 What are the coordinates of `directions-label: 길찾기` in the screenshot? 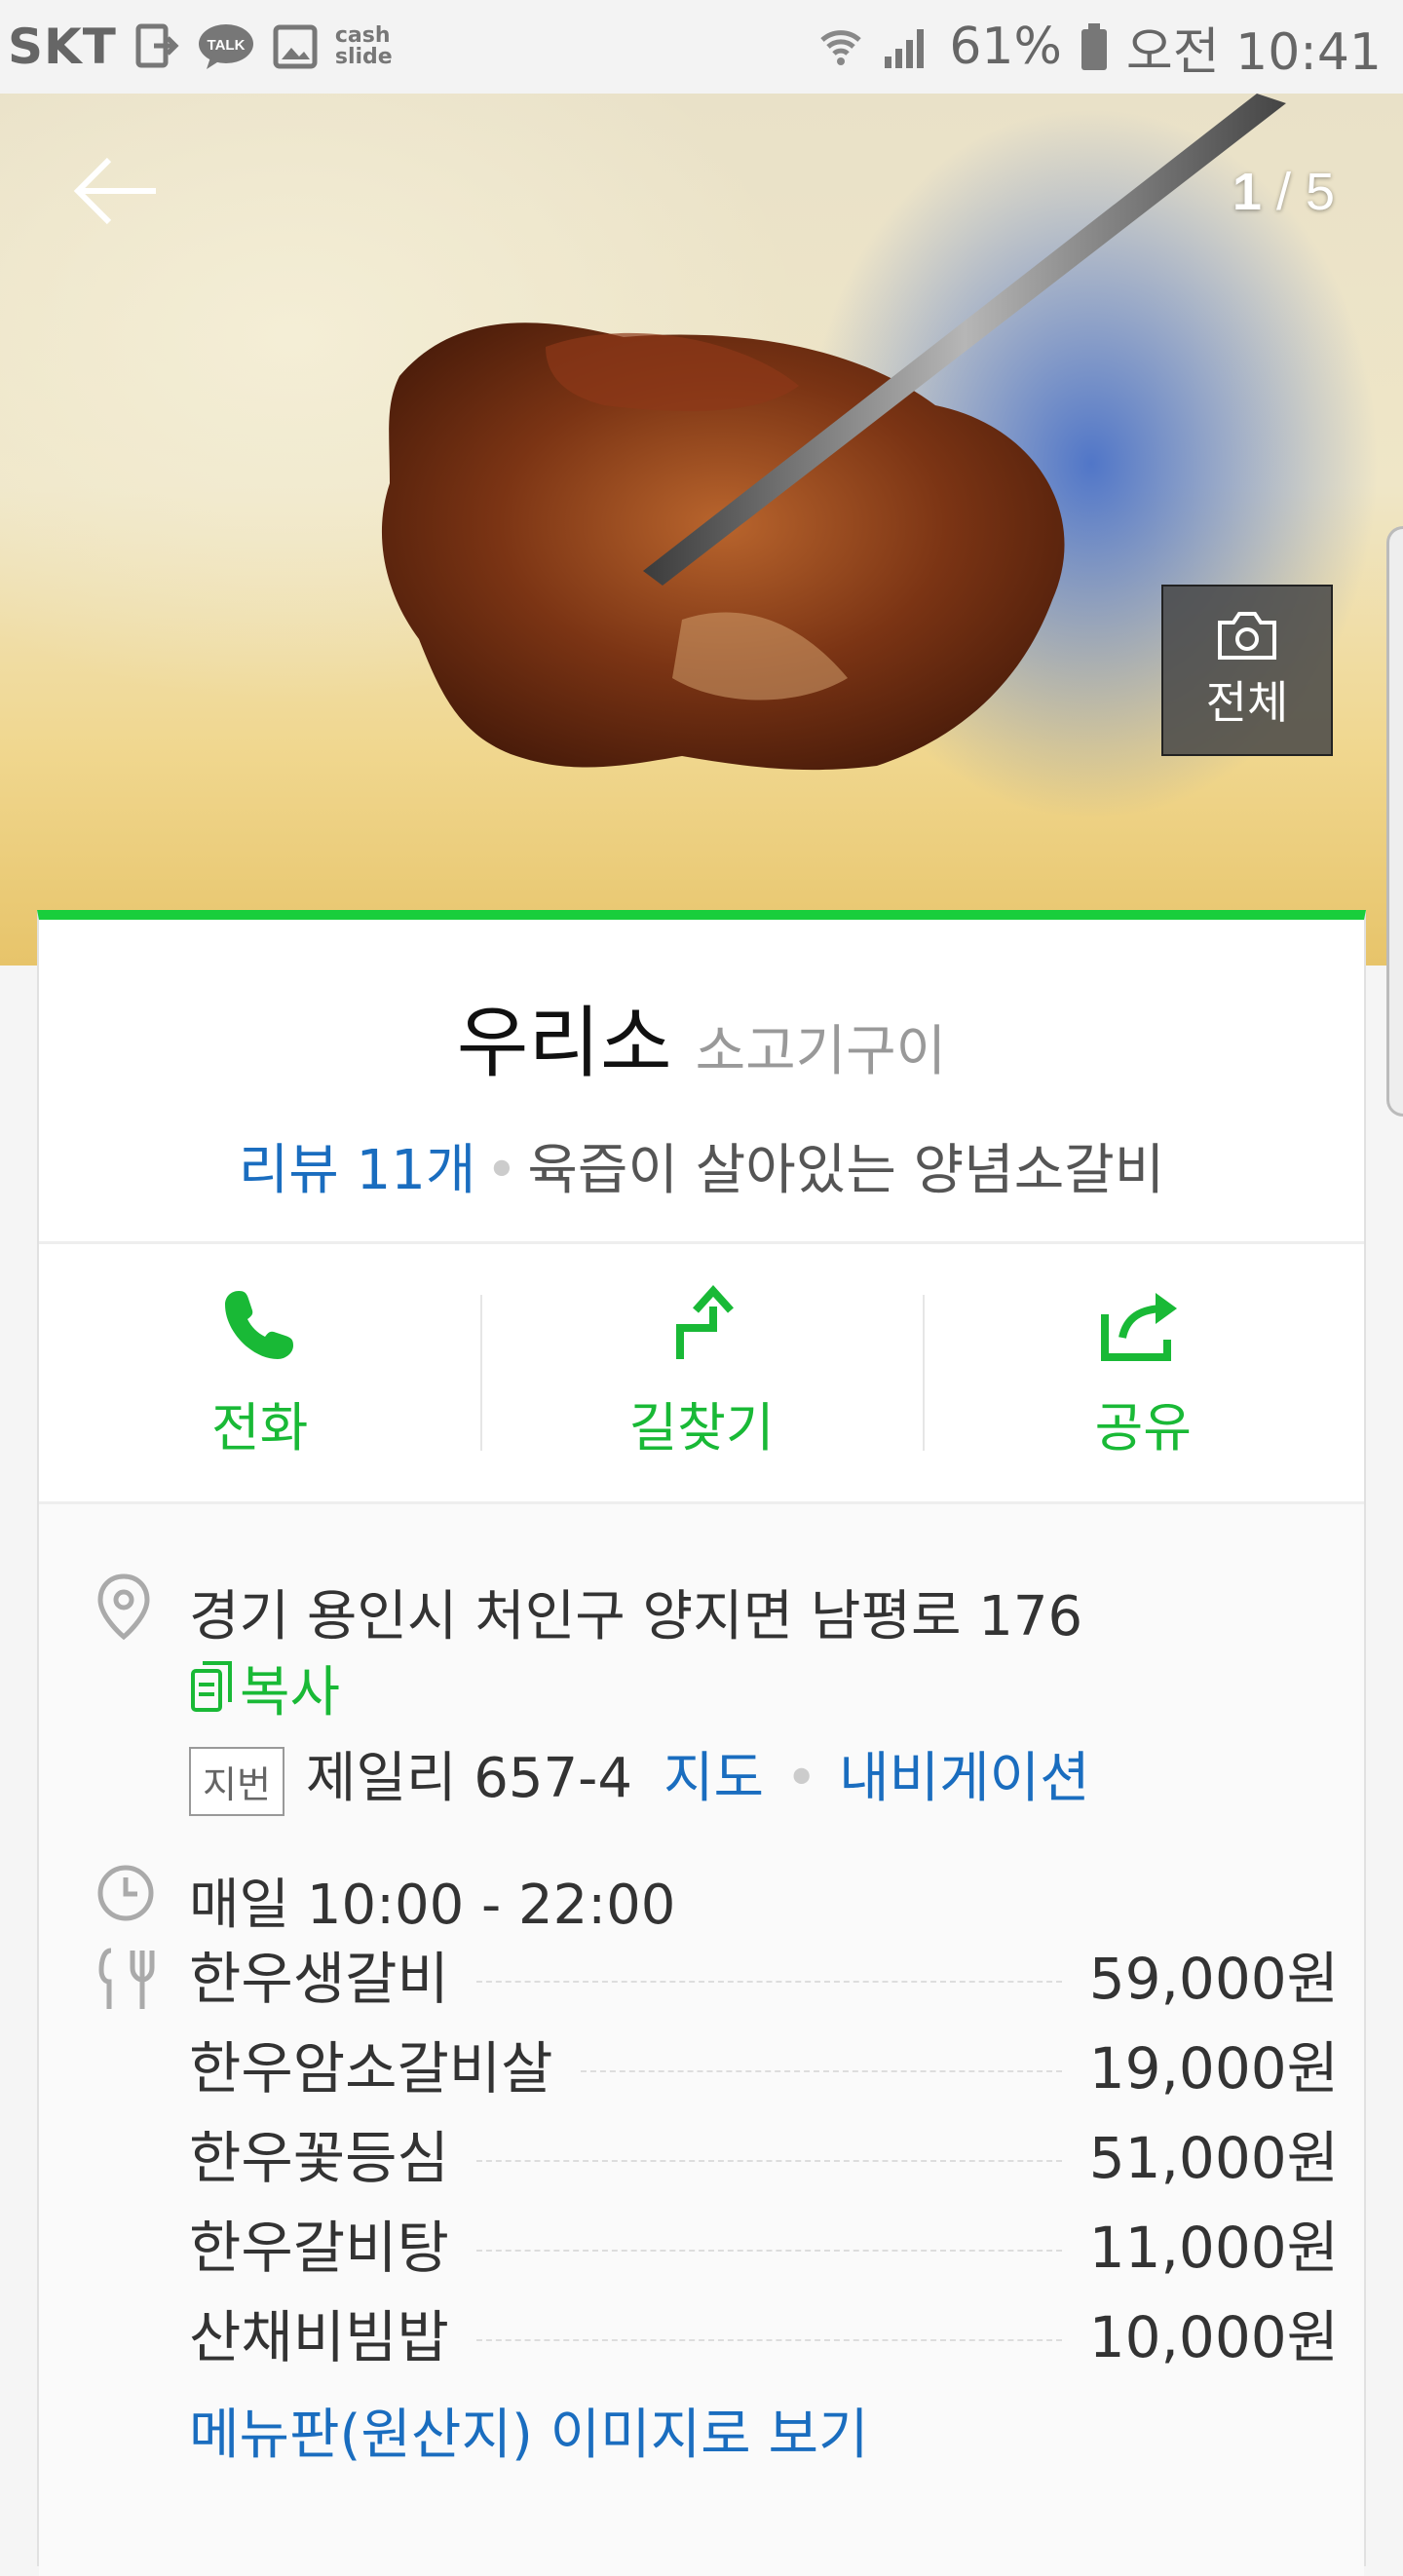 It's located at (701, 1427).